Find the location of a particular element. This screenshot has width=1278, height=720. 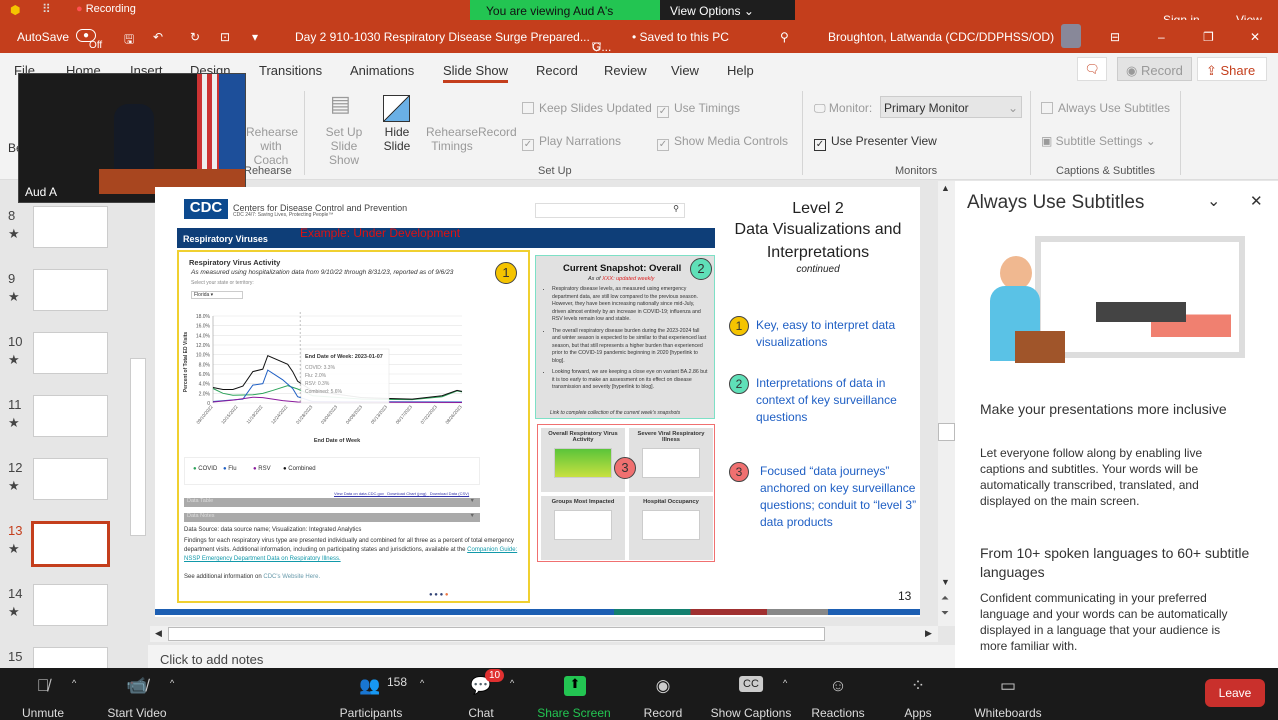

save-icon: 🖫 is located at coordinates (129, 40).